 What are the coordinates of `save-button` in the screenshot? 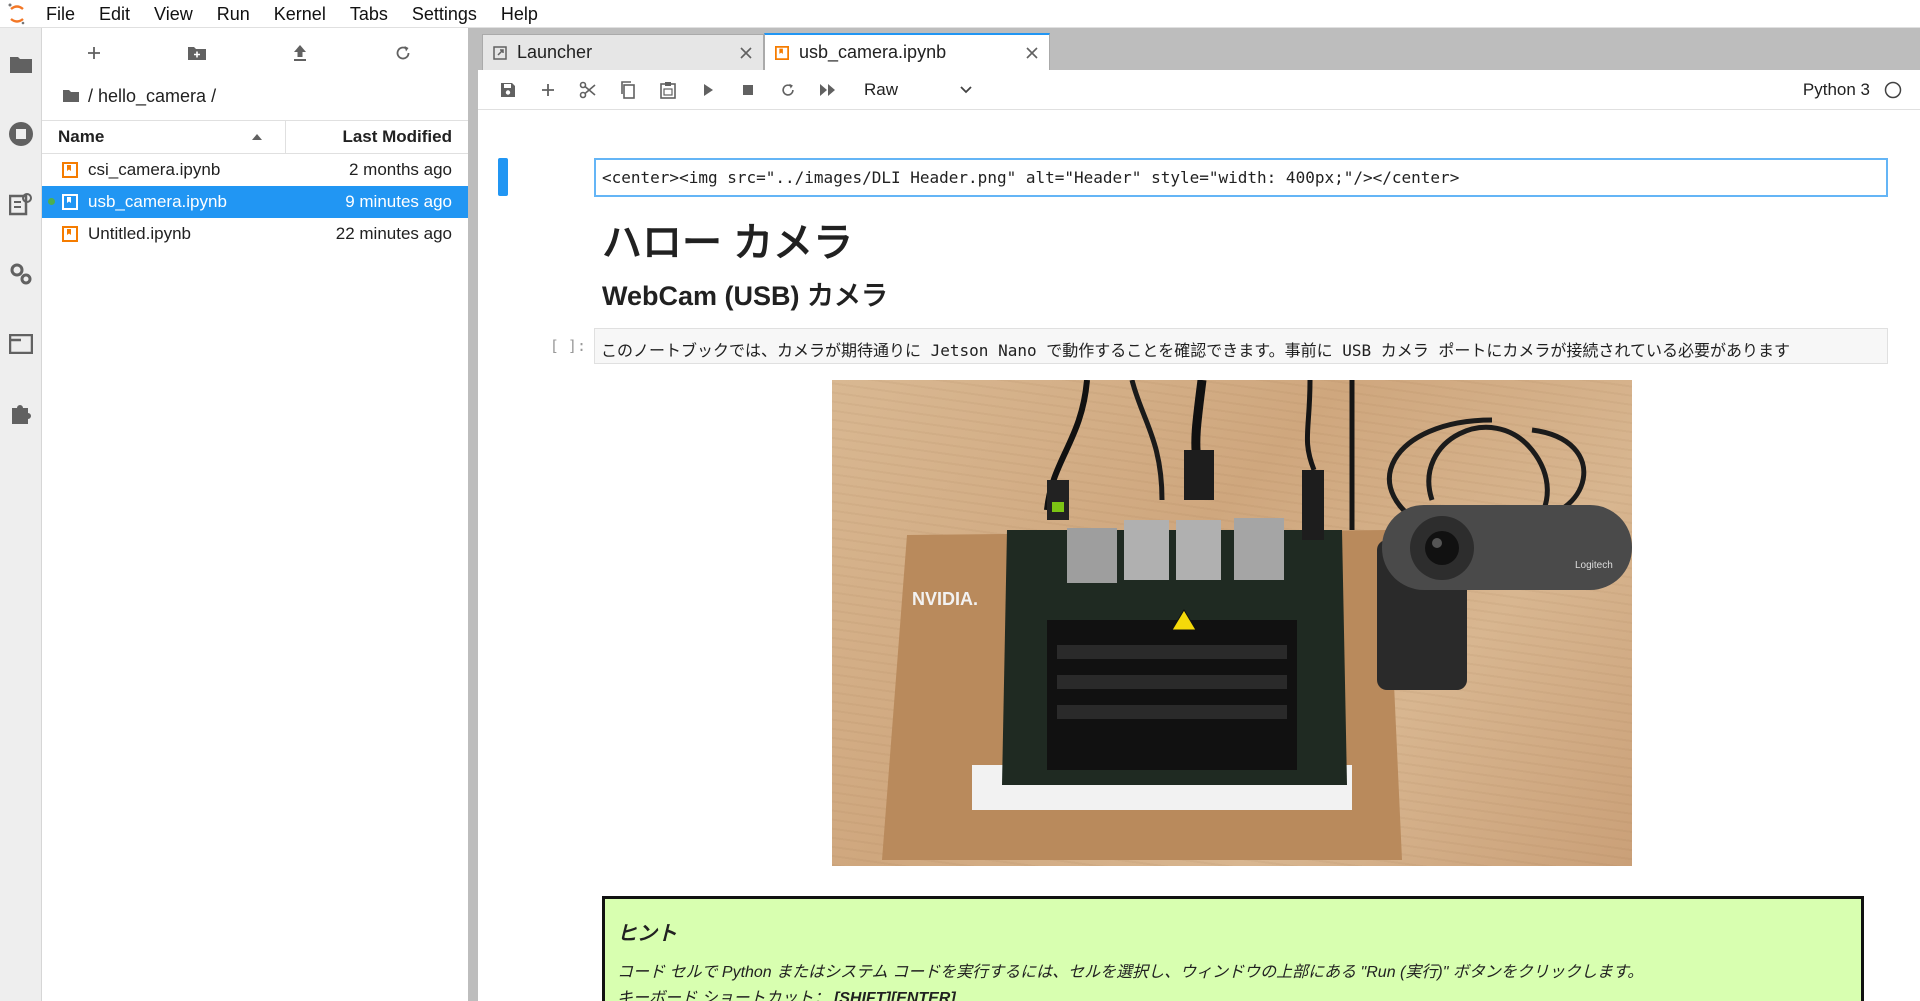 It's located at (508, 90).